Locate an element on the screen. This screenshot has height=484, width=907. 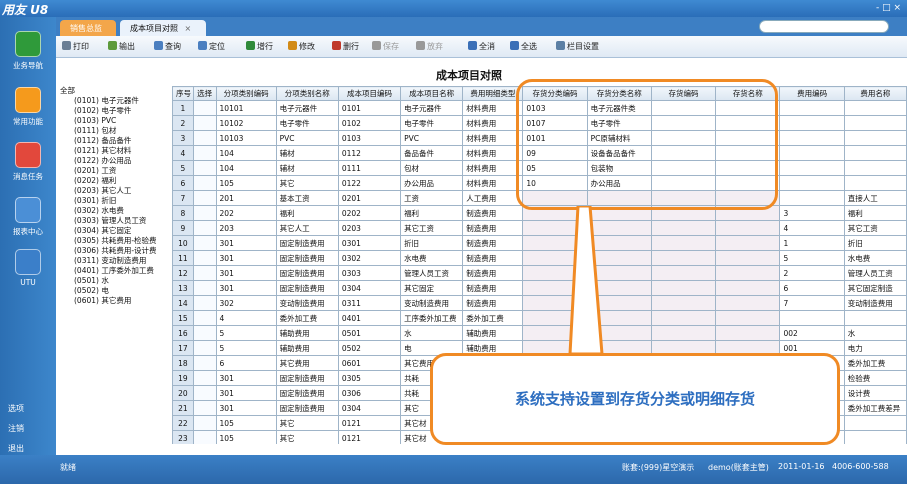
table-cell: 管理人员工资 is located at coordinates (432, 273).